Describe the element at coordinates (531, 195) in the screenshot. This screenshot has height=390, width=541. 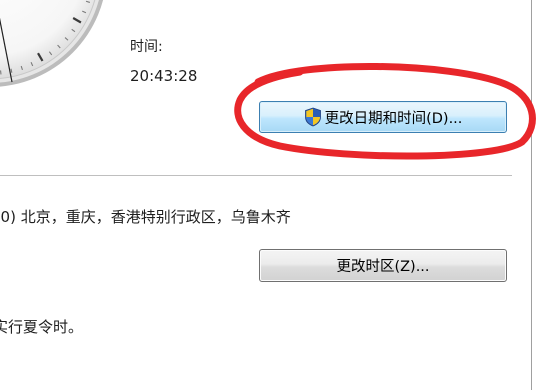
I see `window-border` at that location.